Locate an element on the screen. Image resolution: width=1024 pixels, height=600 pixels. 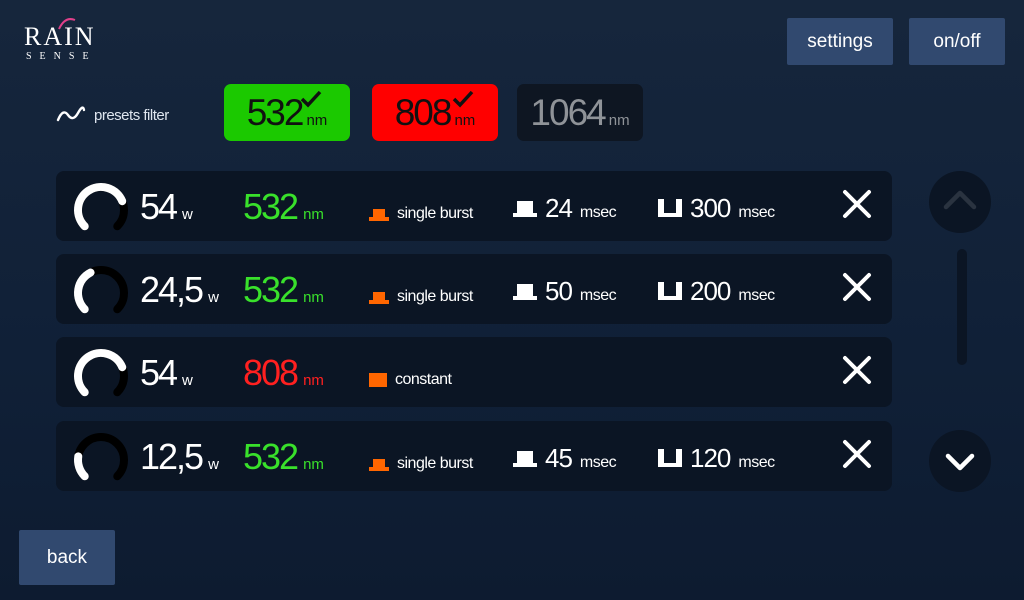
rainsense-logo: RAIN SENSE is located at coordinates (69, 41).